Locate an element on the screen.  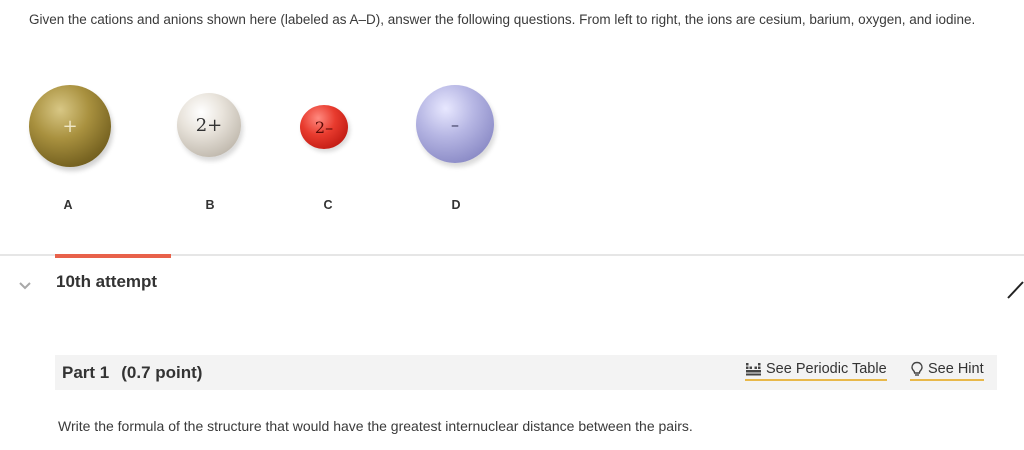
arrow-icon is located at coordinates (1015, 291).